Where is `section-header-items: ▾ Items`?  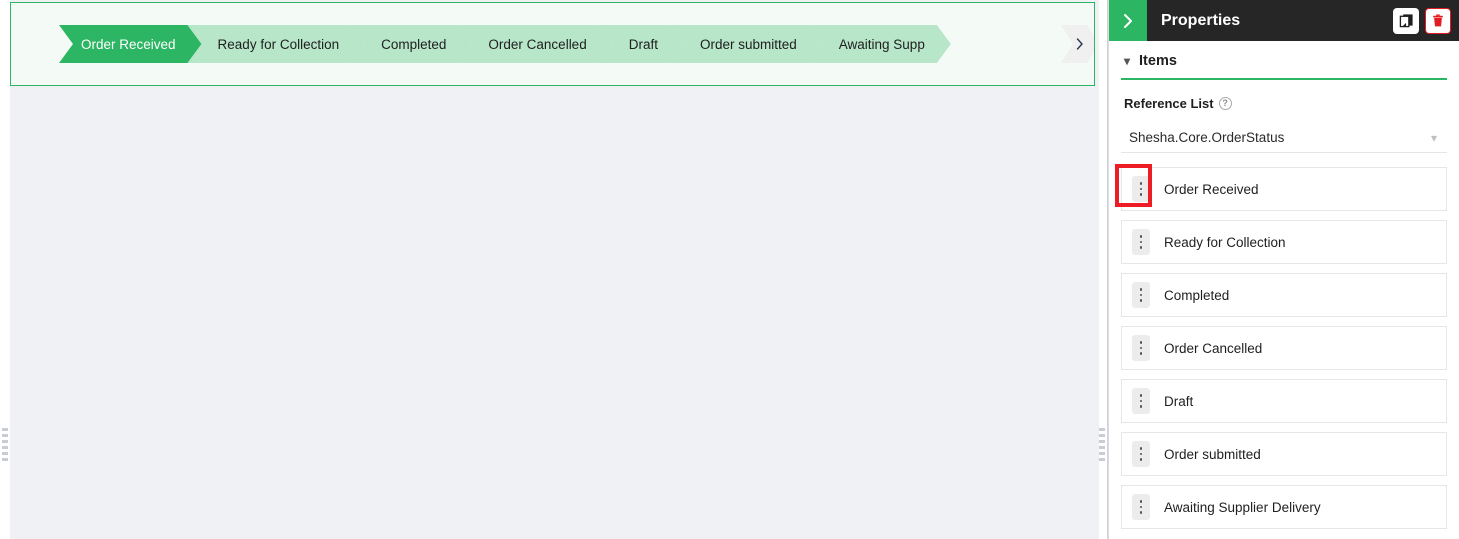
section-header-items: ▾ Items is located at coordinates (1284, 59).